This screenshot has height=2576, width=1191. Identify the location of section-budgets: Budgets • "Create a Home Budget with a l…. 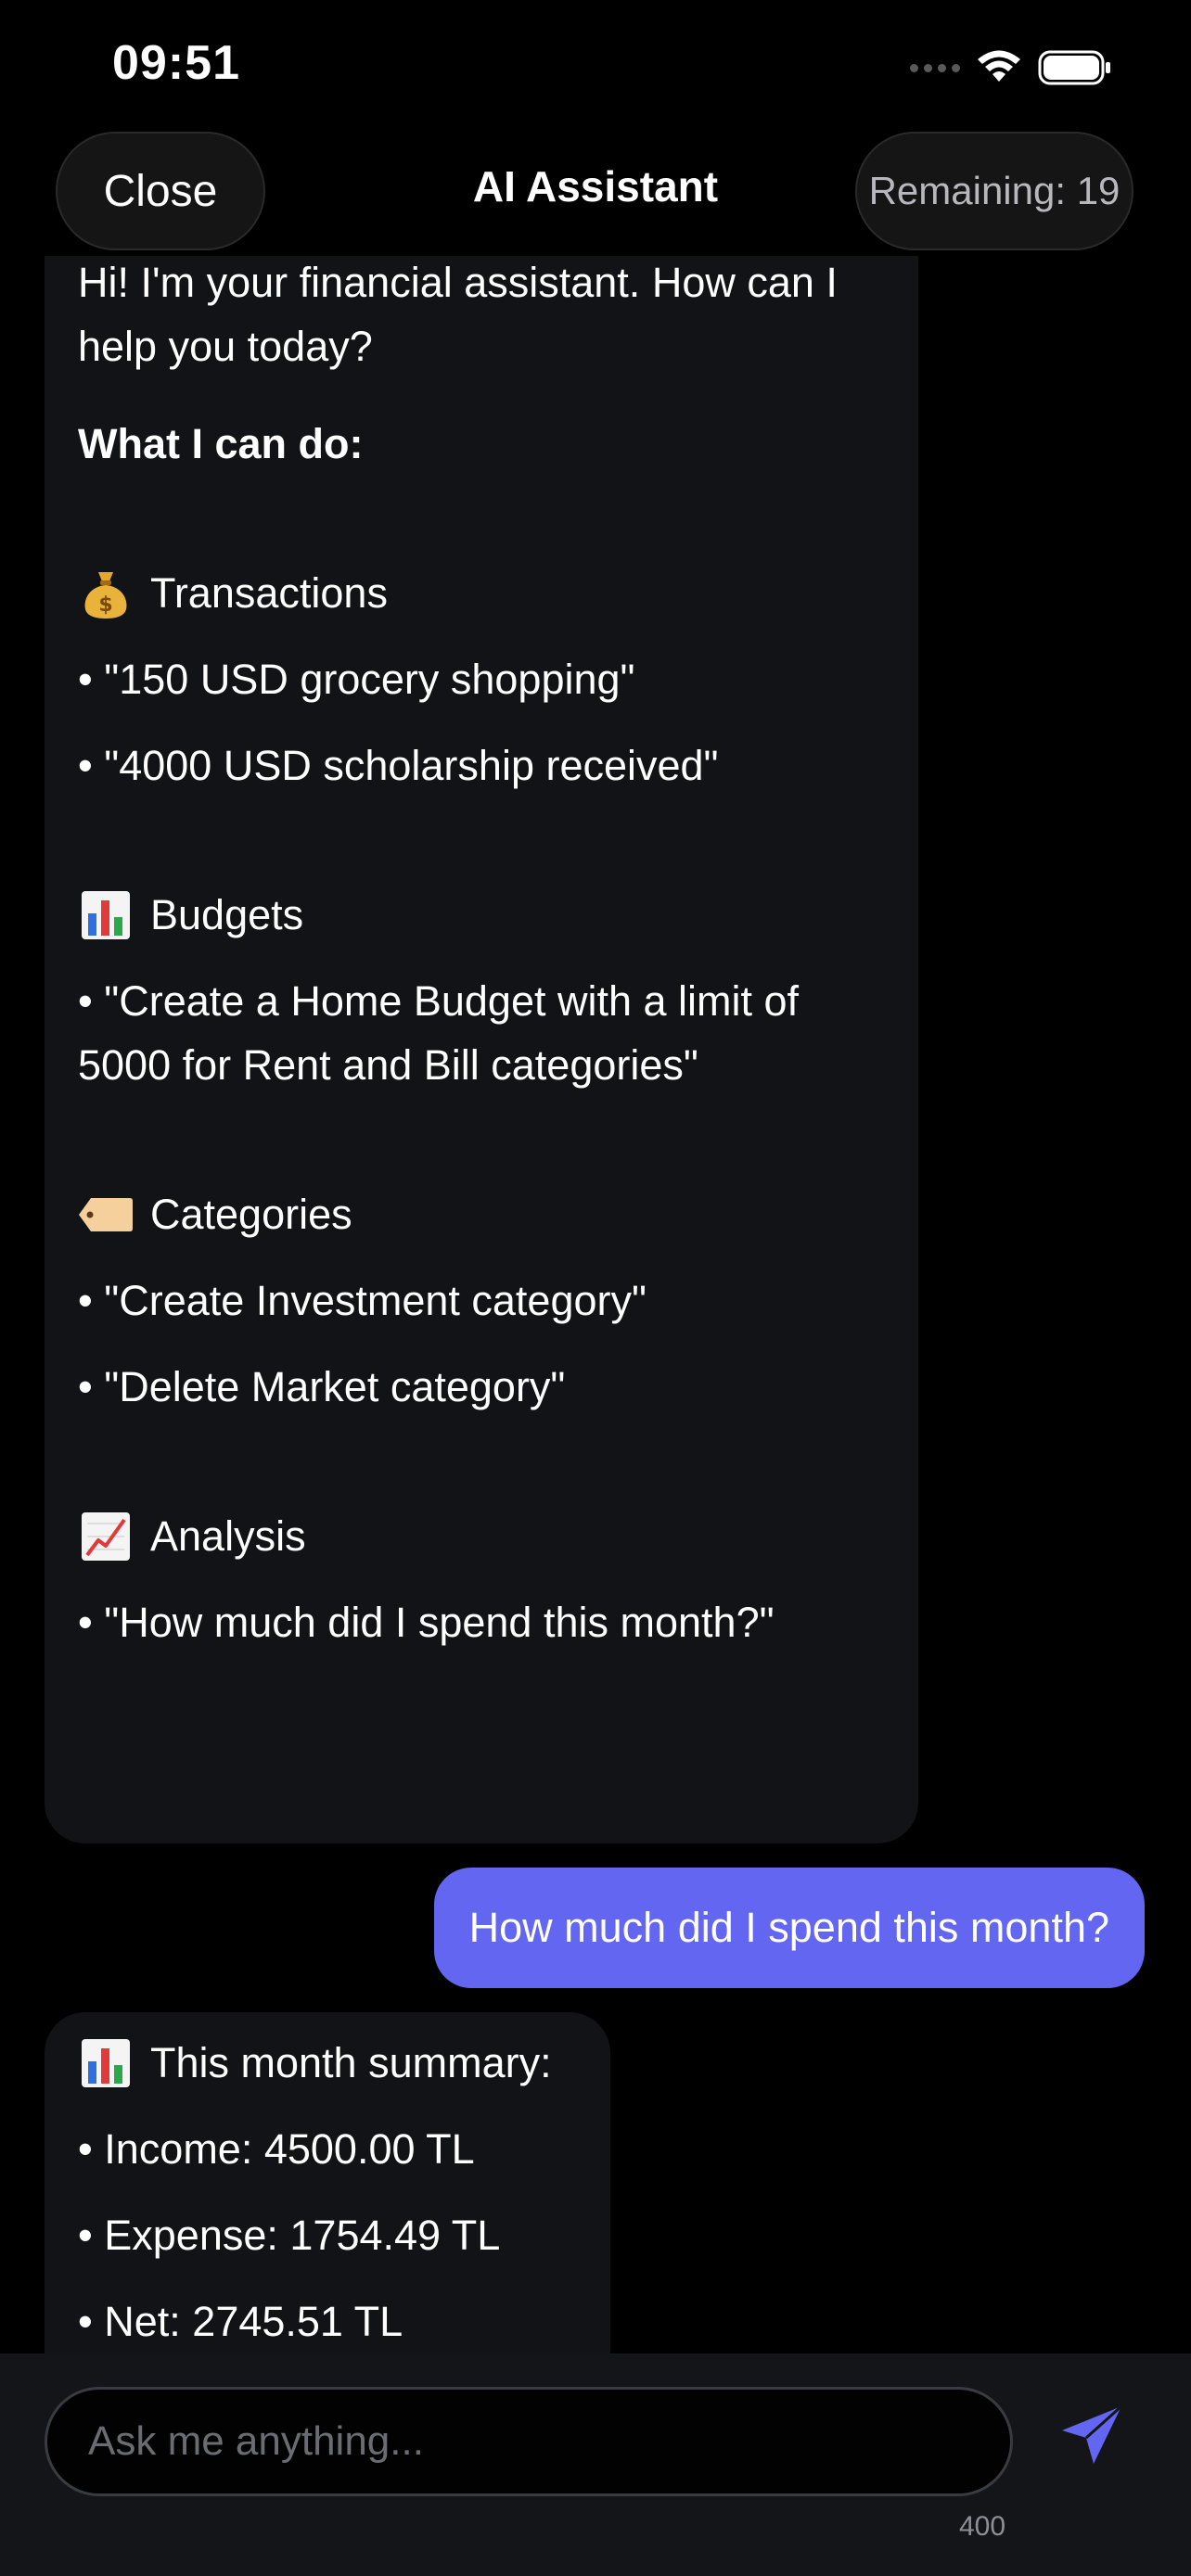
(482, 990).